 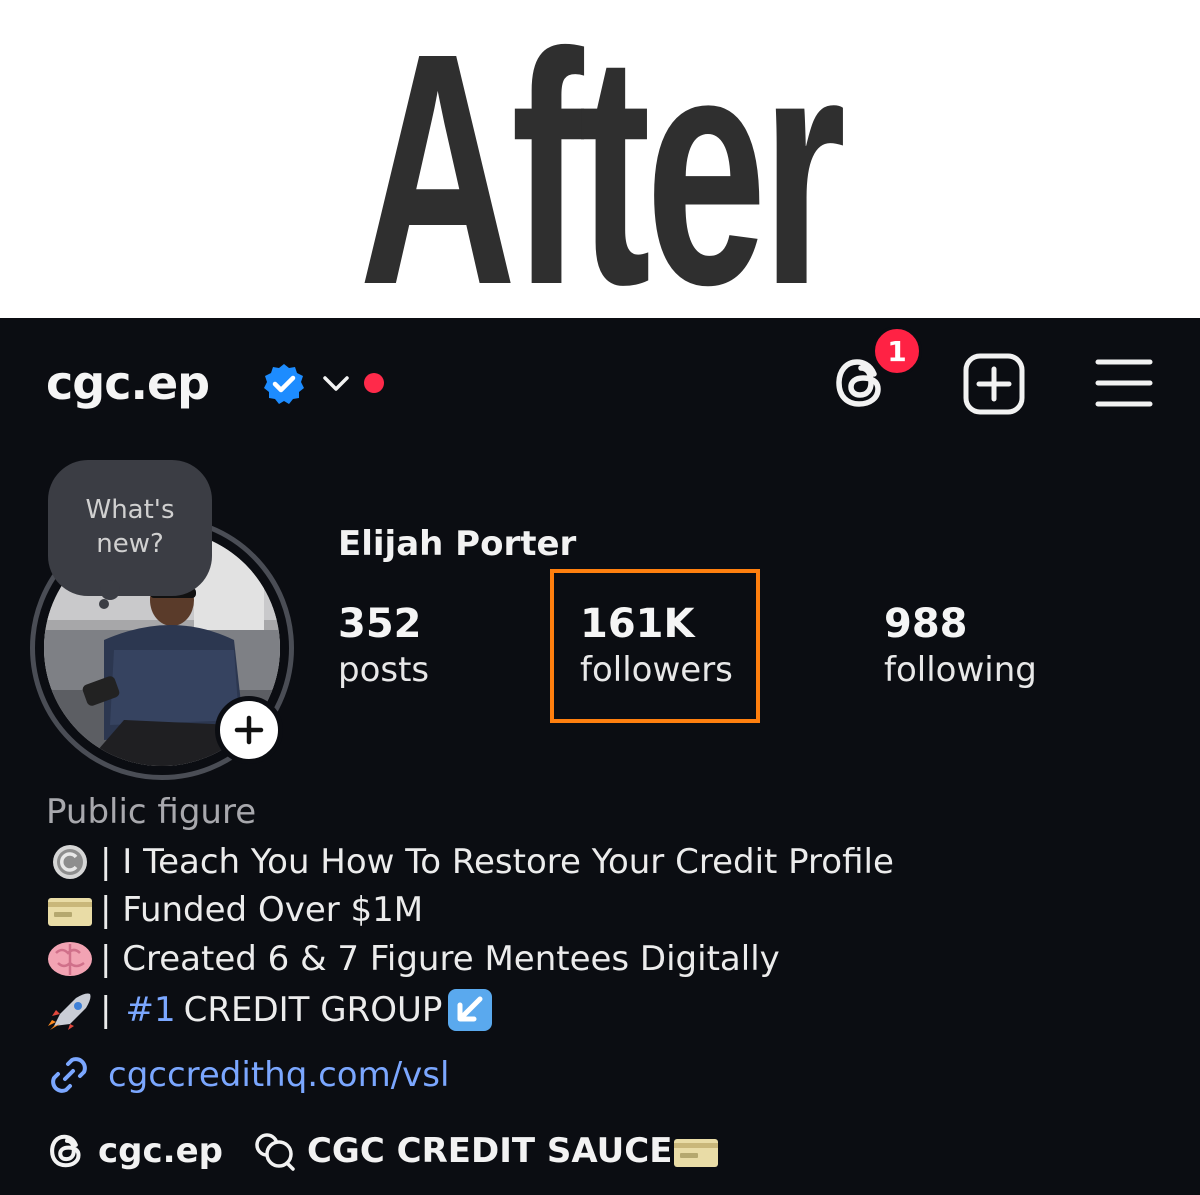 What do you see at coordinates (1124, 383) in the screenshot?
I see `hamburger-menu-icon` at bounding box center [1124, 383].